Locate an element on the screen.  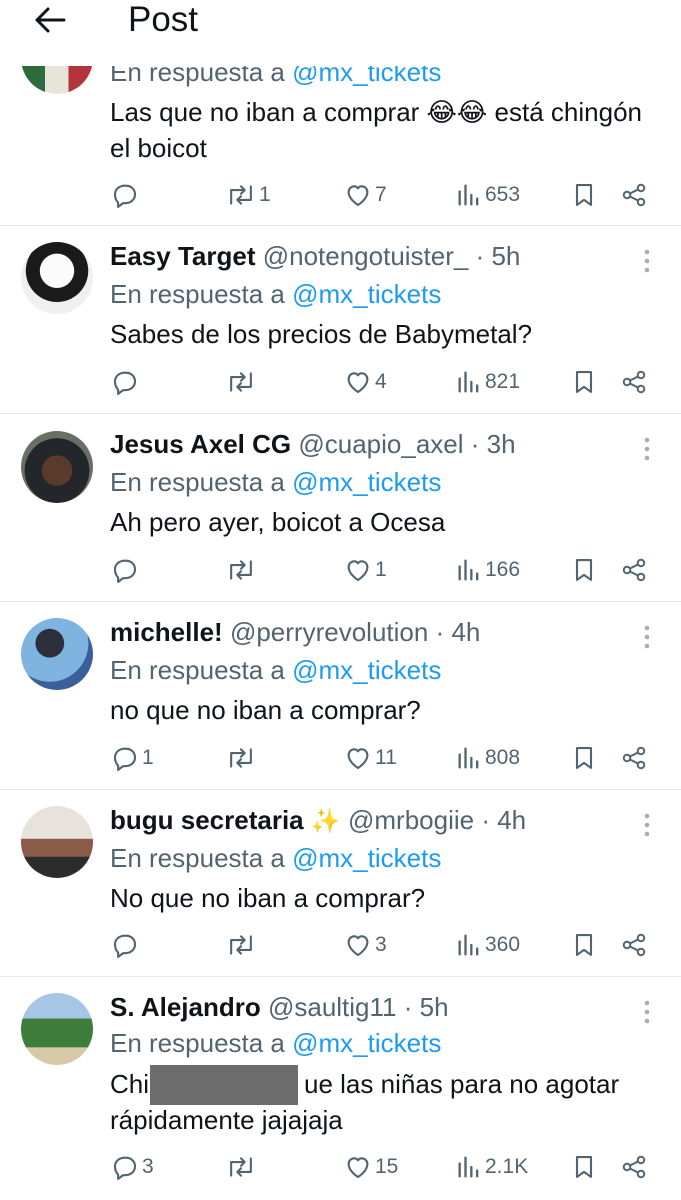
username: @saultig11 is located at coordinates (332, 1007).